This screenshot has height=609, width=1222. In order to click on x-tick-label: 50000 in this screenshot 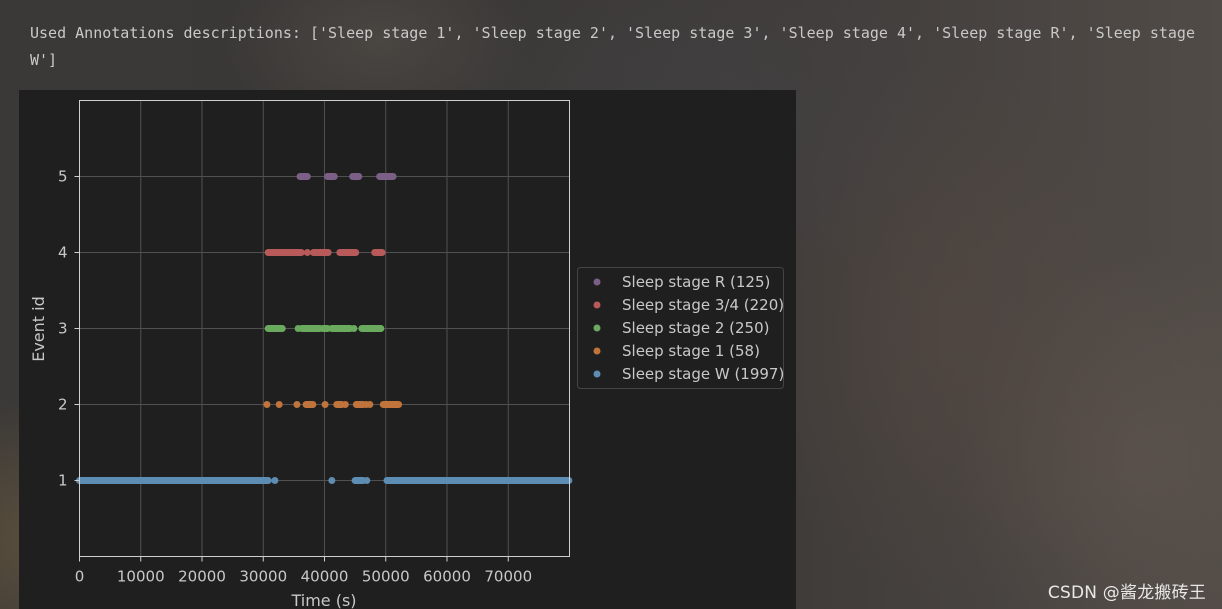, I will do `click(386, 577)`.